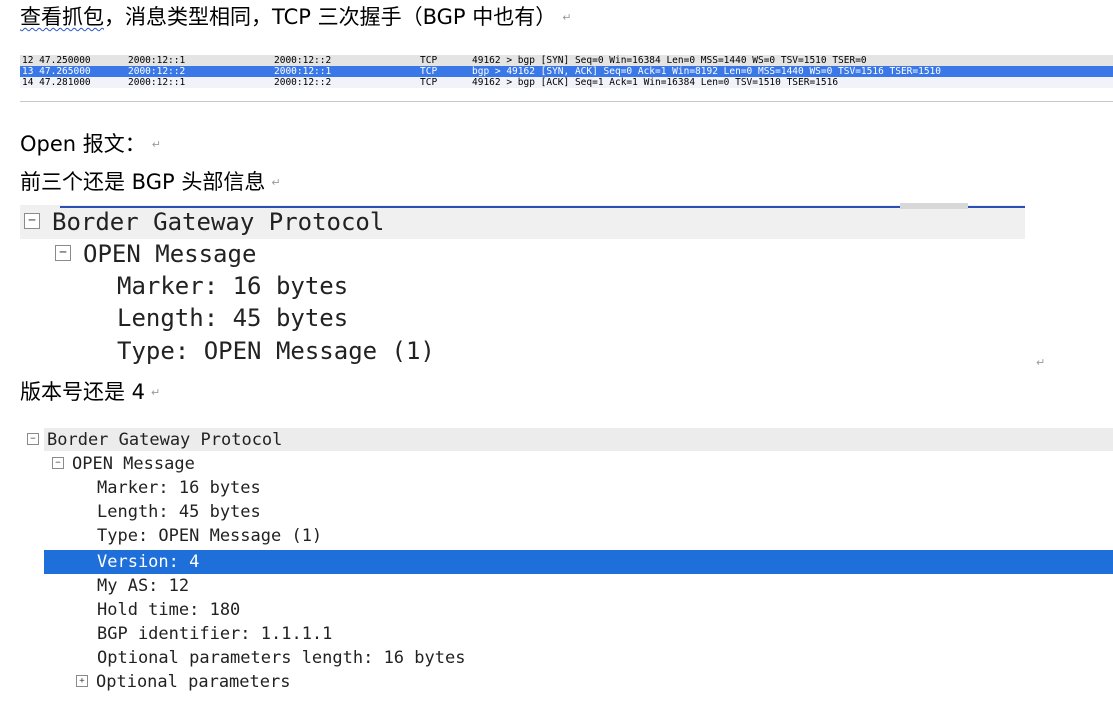 The width and height of the screenshot is (1113, 716). Describe the element at coordinates (578, 562) in the screenshot. I see `selected-row-highlight` at that location.